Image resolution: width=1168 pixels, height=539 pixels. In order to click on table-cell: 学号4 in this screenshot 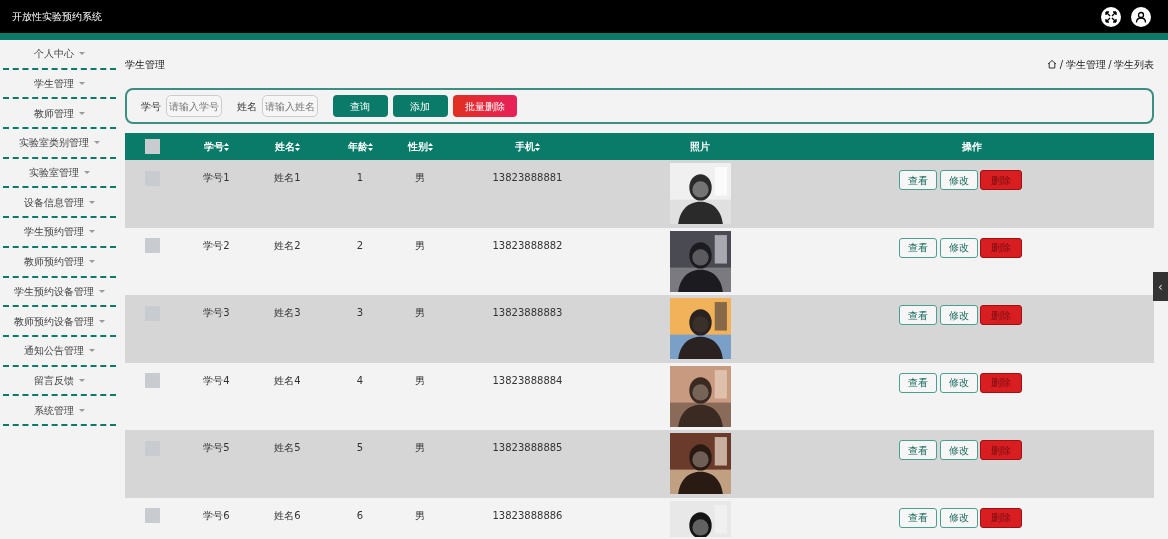, I will do `click(216, 380)`.